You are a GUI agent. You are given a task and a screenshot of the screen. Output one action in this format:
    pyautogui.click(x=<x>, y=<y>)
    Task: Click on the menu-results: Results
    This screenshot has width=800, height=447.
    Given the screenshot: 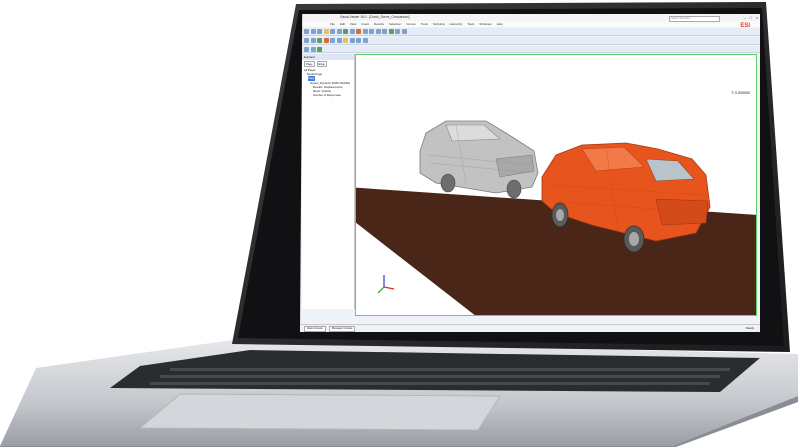 What is the action you would take?
    pyautogui.click(x=379, y=24)
    